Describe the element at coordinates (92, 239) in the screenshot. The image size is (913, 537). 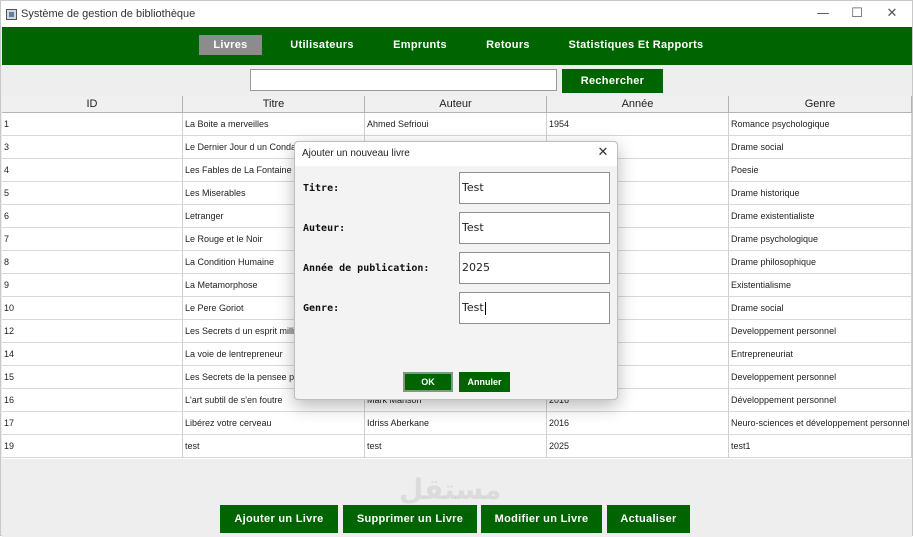
I see `table-cell: 7` at that location.